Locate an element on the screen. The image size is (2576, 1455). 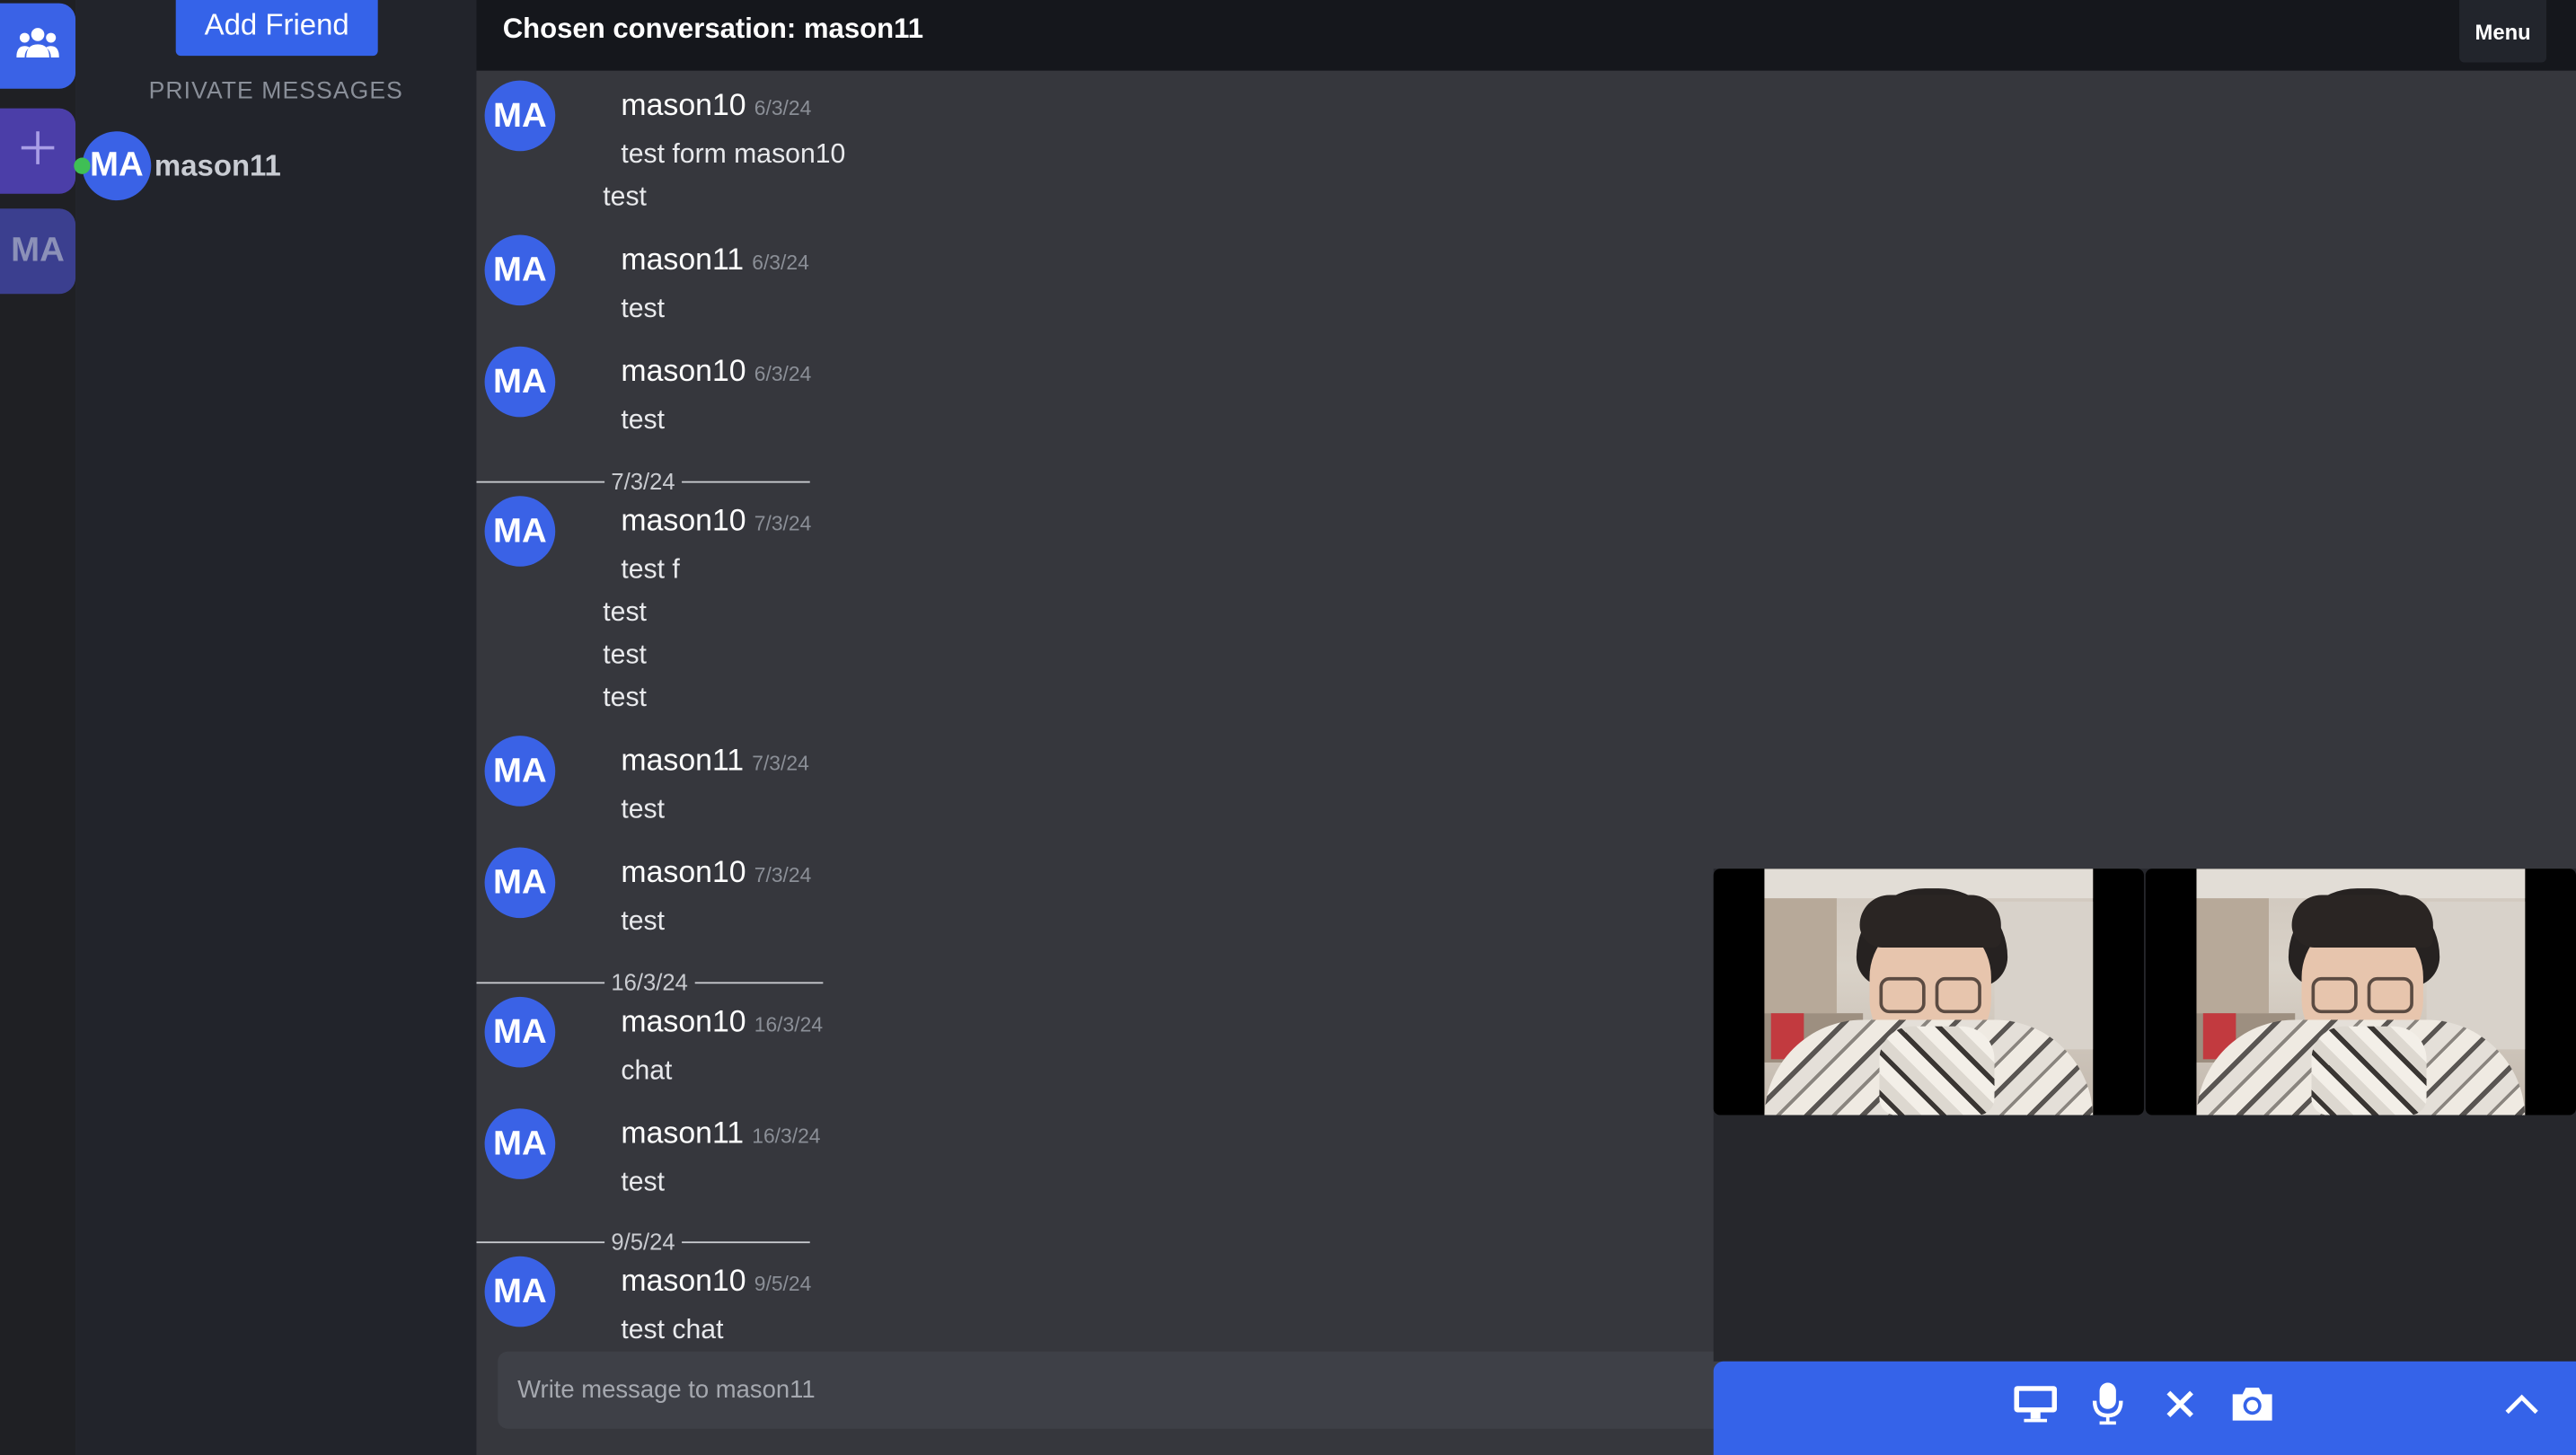
online-status-dot is located at coordinates (82, 165).